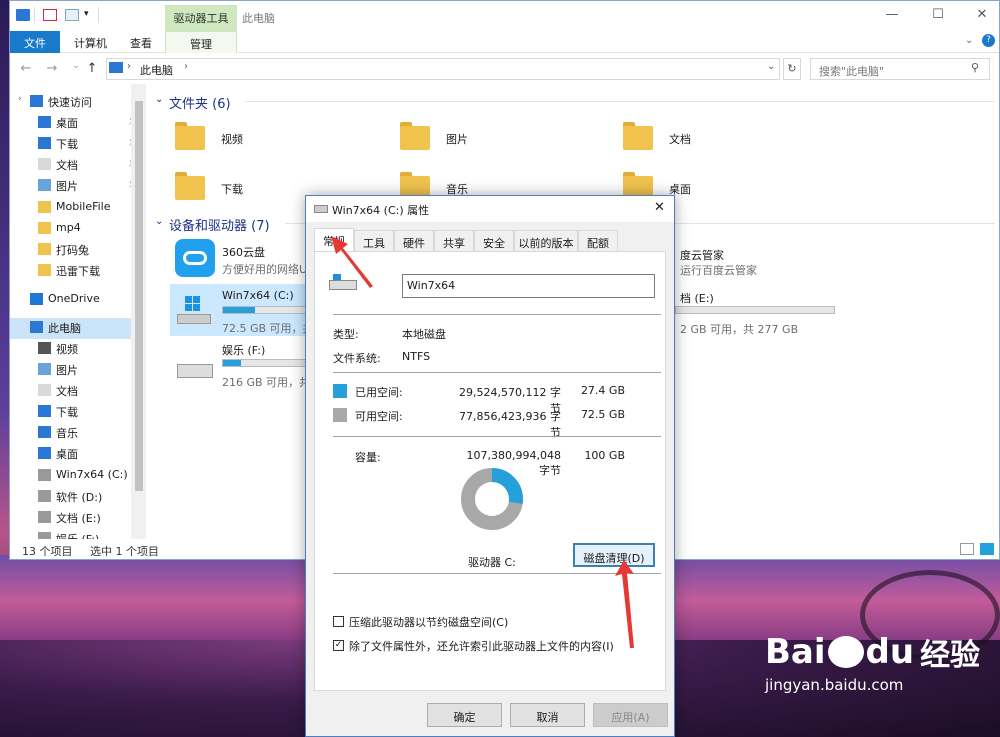 The width and height of the screenshot is (1000, 737). Describe the element at coordinates (379, 416) in the screenshot. I see `free-space-label: 可用空间:` at that location.